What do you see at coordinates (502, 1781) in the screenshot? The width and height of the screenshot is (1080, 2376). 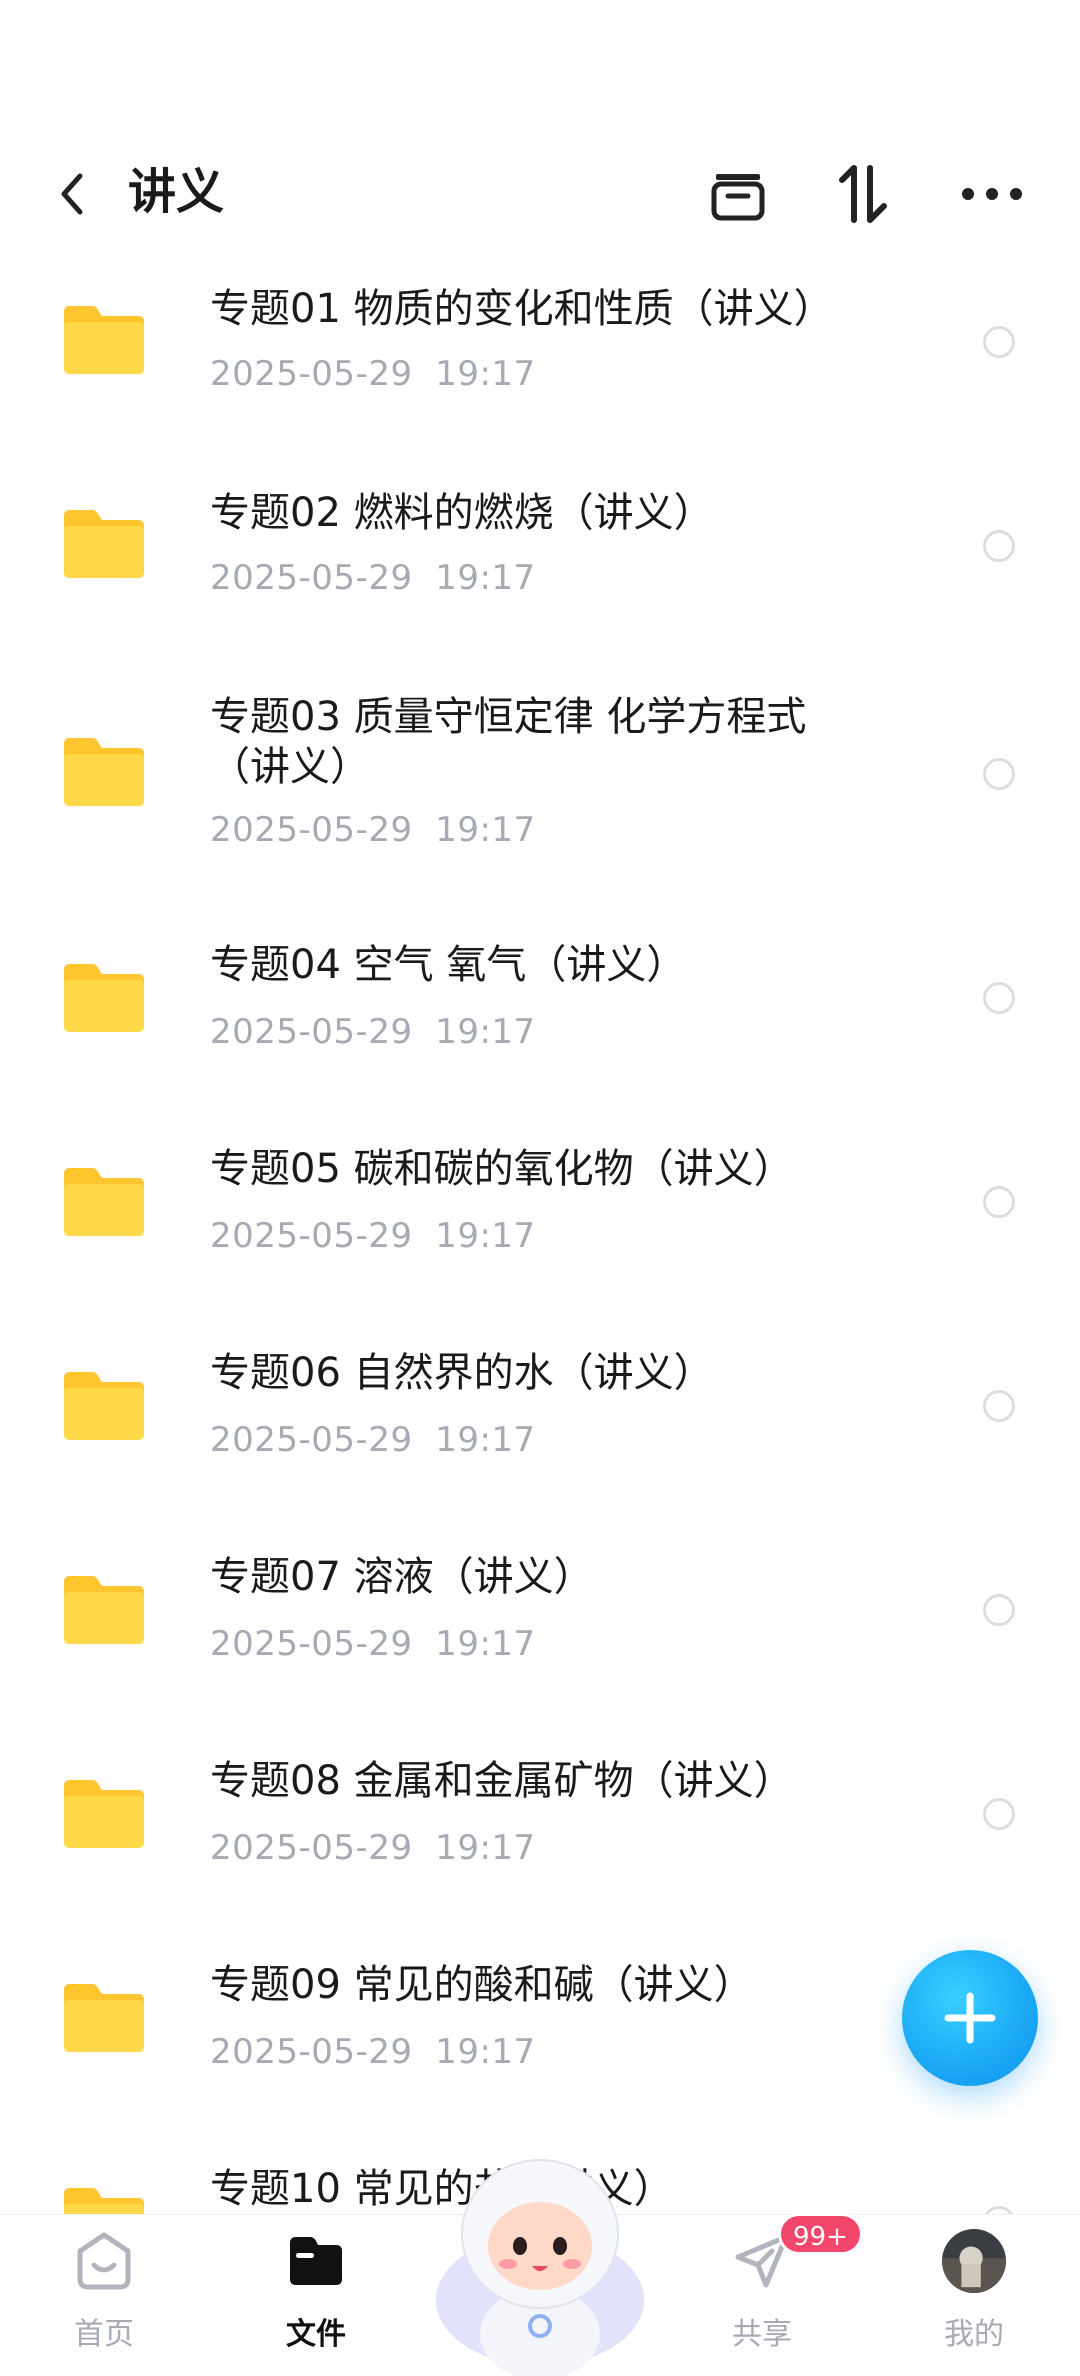 I see `file-name: 专题08 金属和金属矿物（讲义）` at bounding box center [502, 1781].